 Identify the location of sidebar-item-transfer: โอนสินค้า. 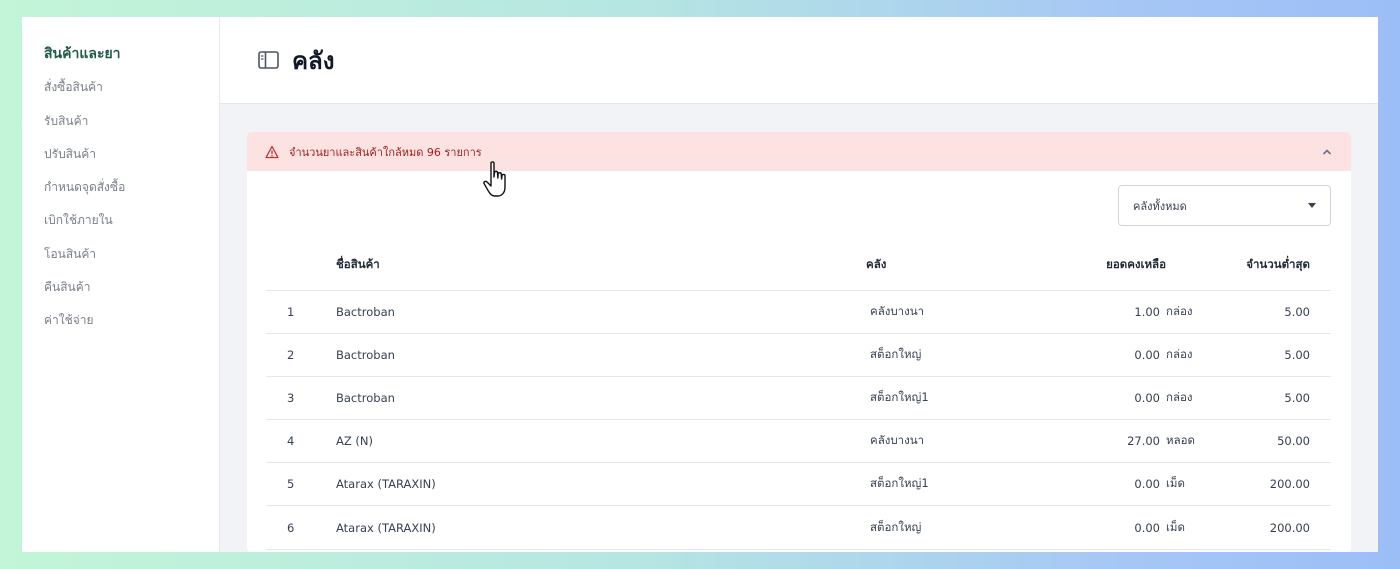
(120, 261).